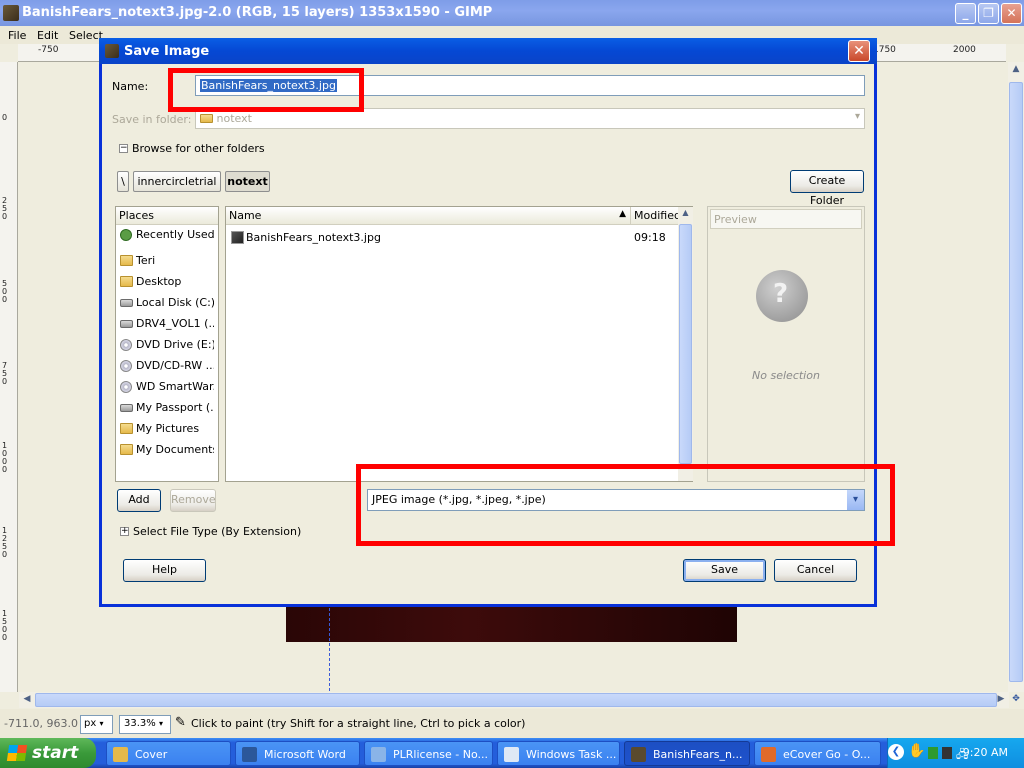  Describe the element at coordinates (166, 236) in the screenshot. I see `place-item: Recently Used` at that location.